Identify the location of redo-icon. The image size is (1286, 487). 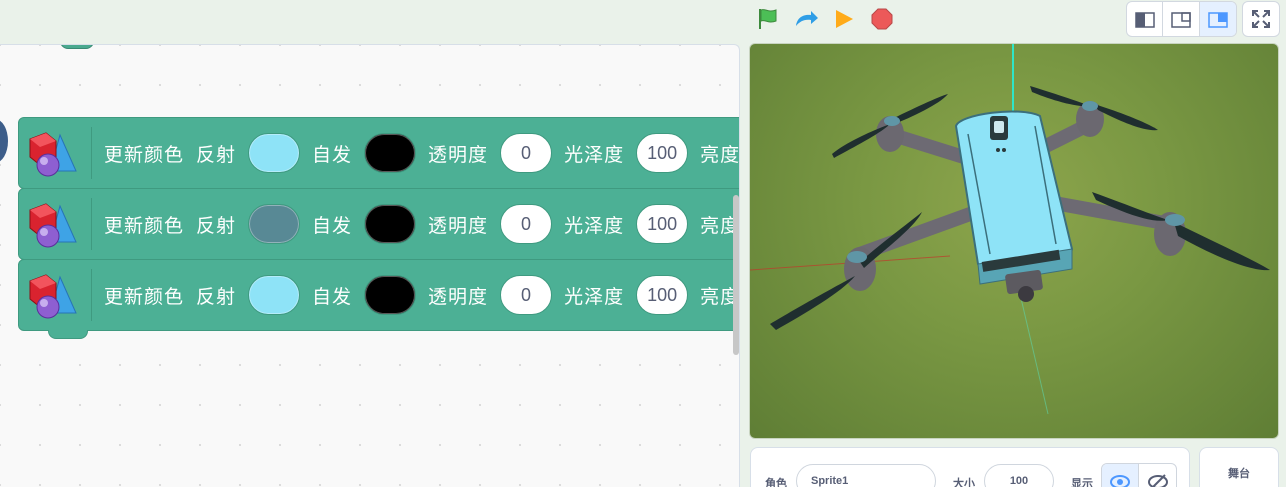
(806, 19).